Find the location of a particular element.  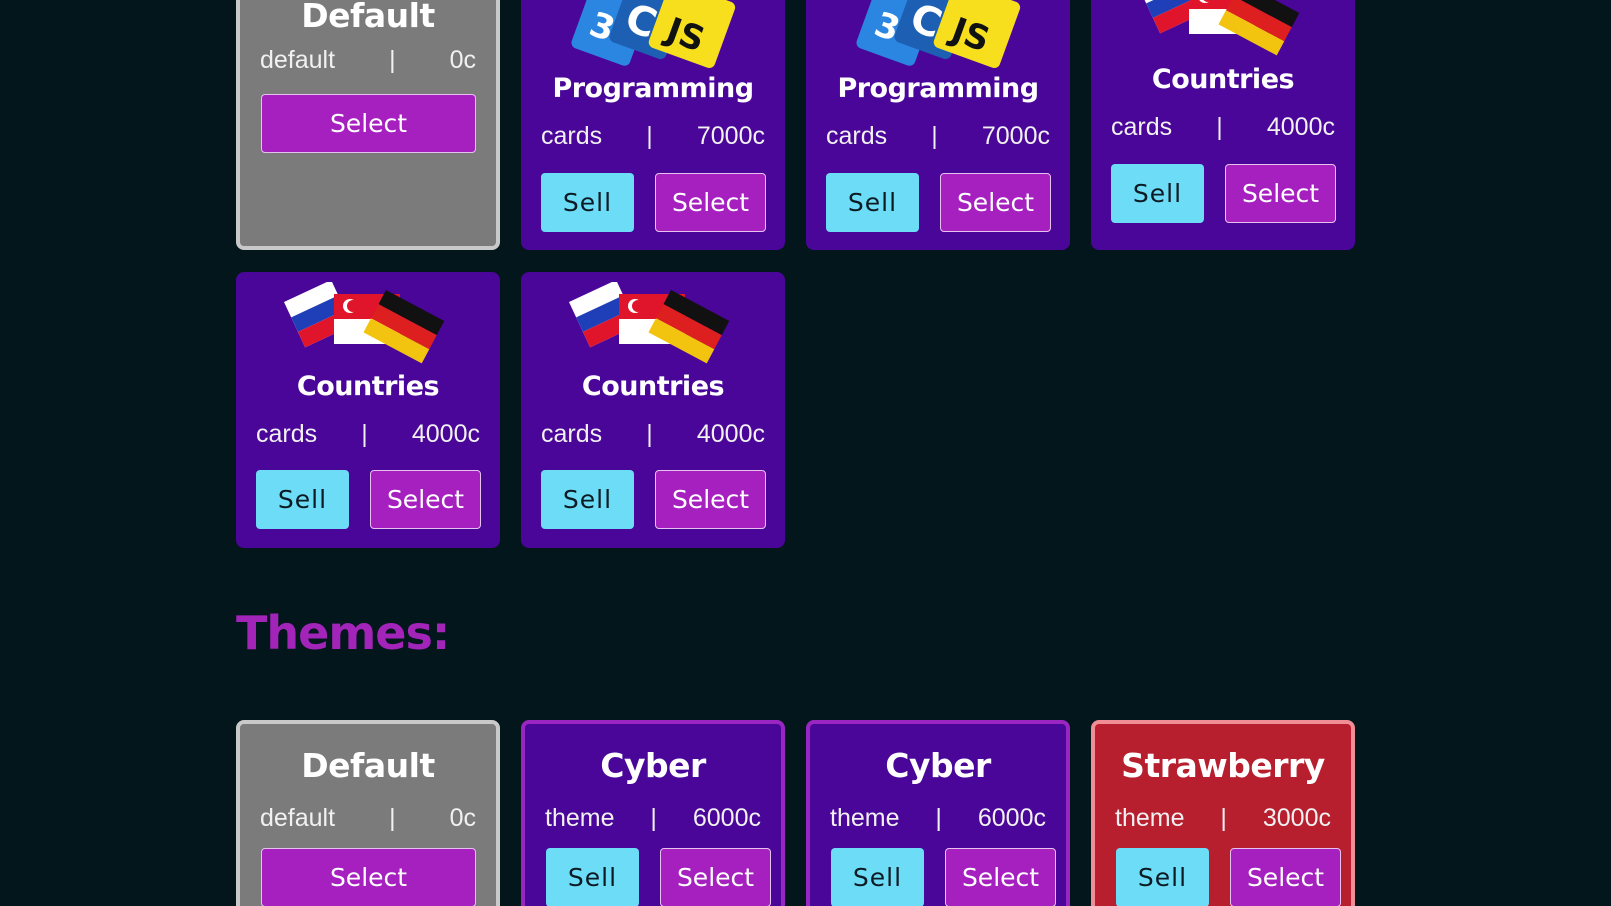

deck-meta: default | 0c is located at coordinates (368, 60).